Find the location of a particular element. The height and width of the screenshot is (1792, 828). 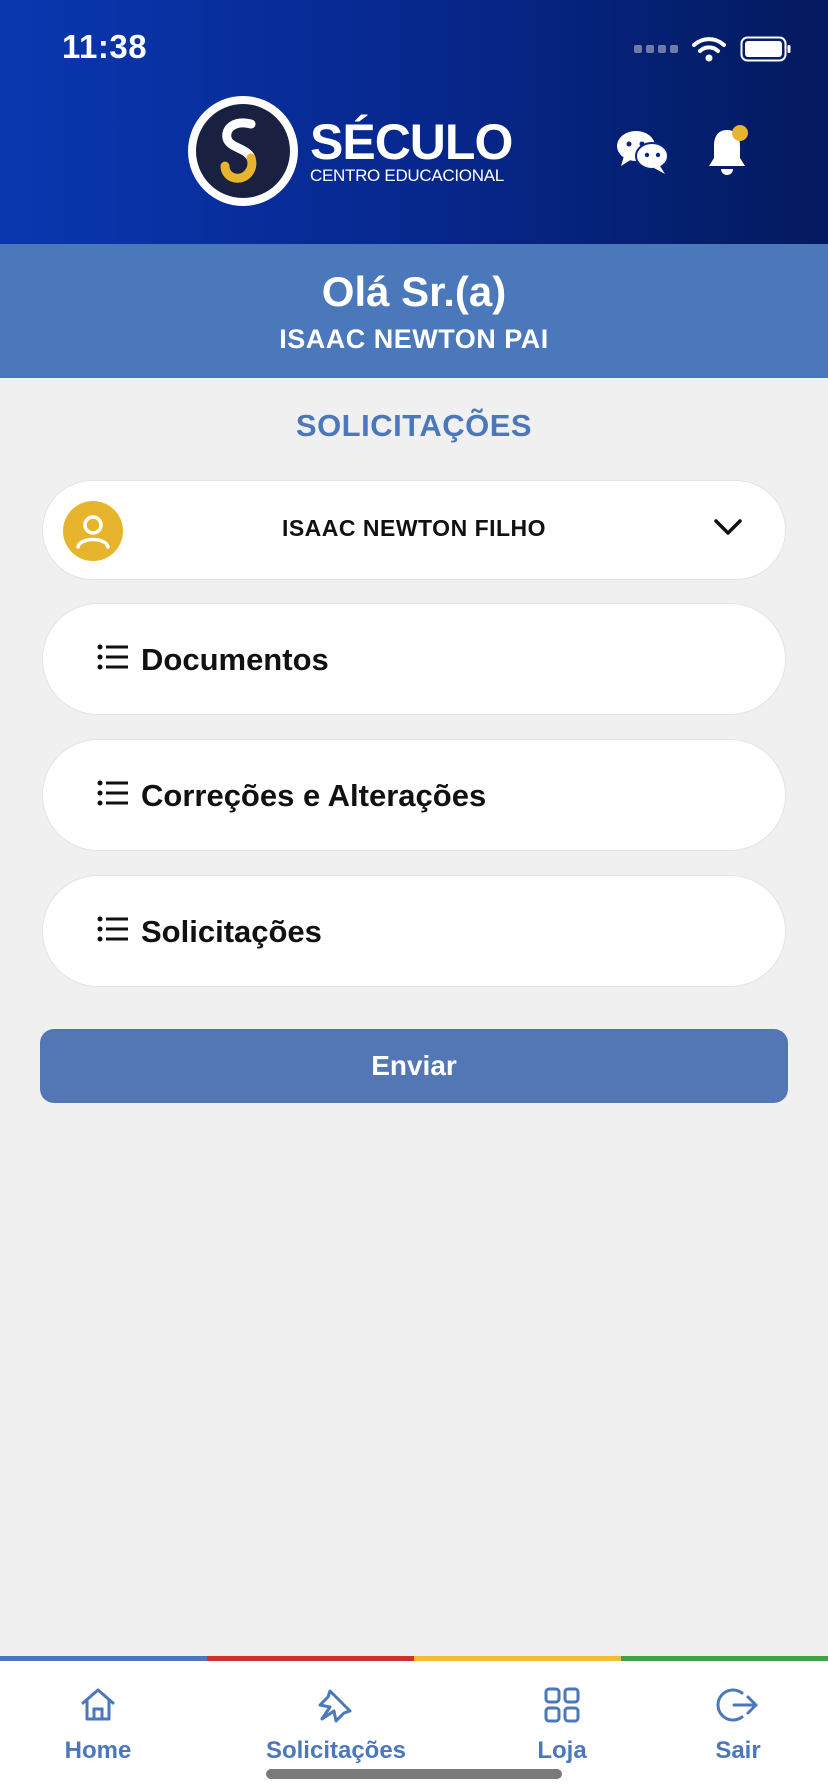

user-name: ISAAC NEWTON PAI is located at coordinates (414, 339).